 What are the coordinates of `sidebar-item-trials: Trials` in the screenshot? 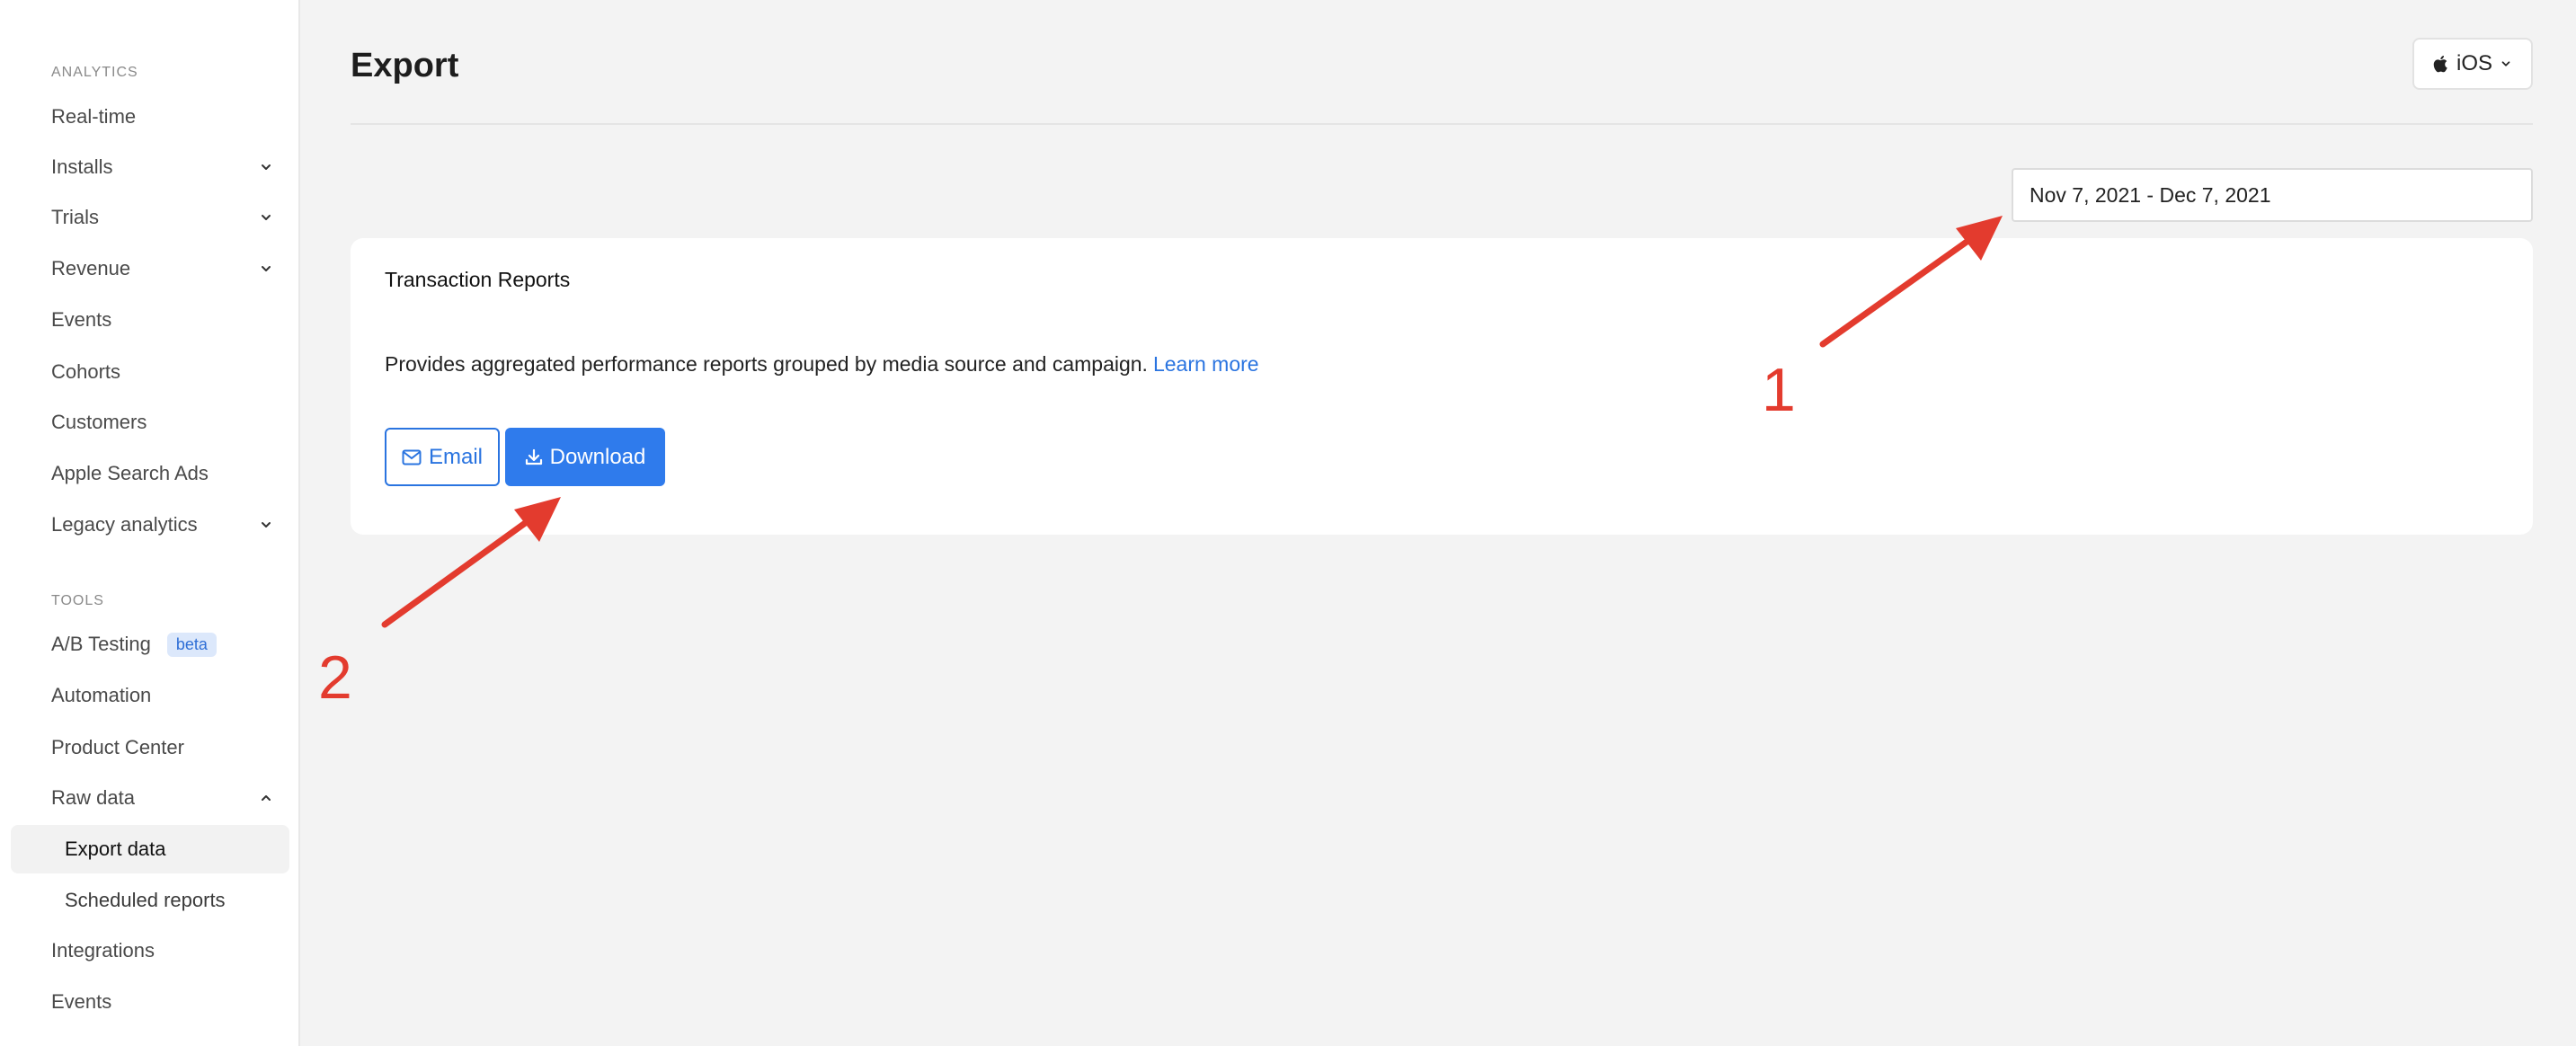 It's located at (150, 218).